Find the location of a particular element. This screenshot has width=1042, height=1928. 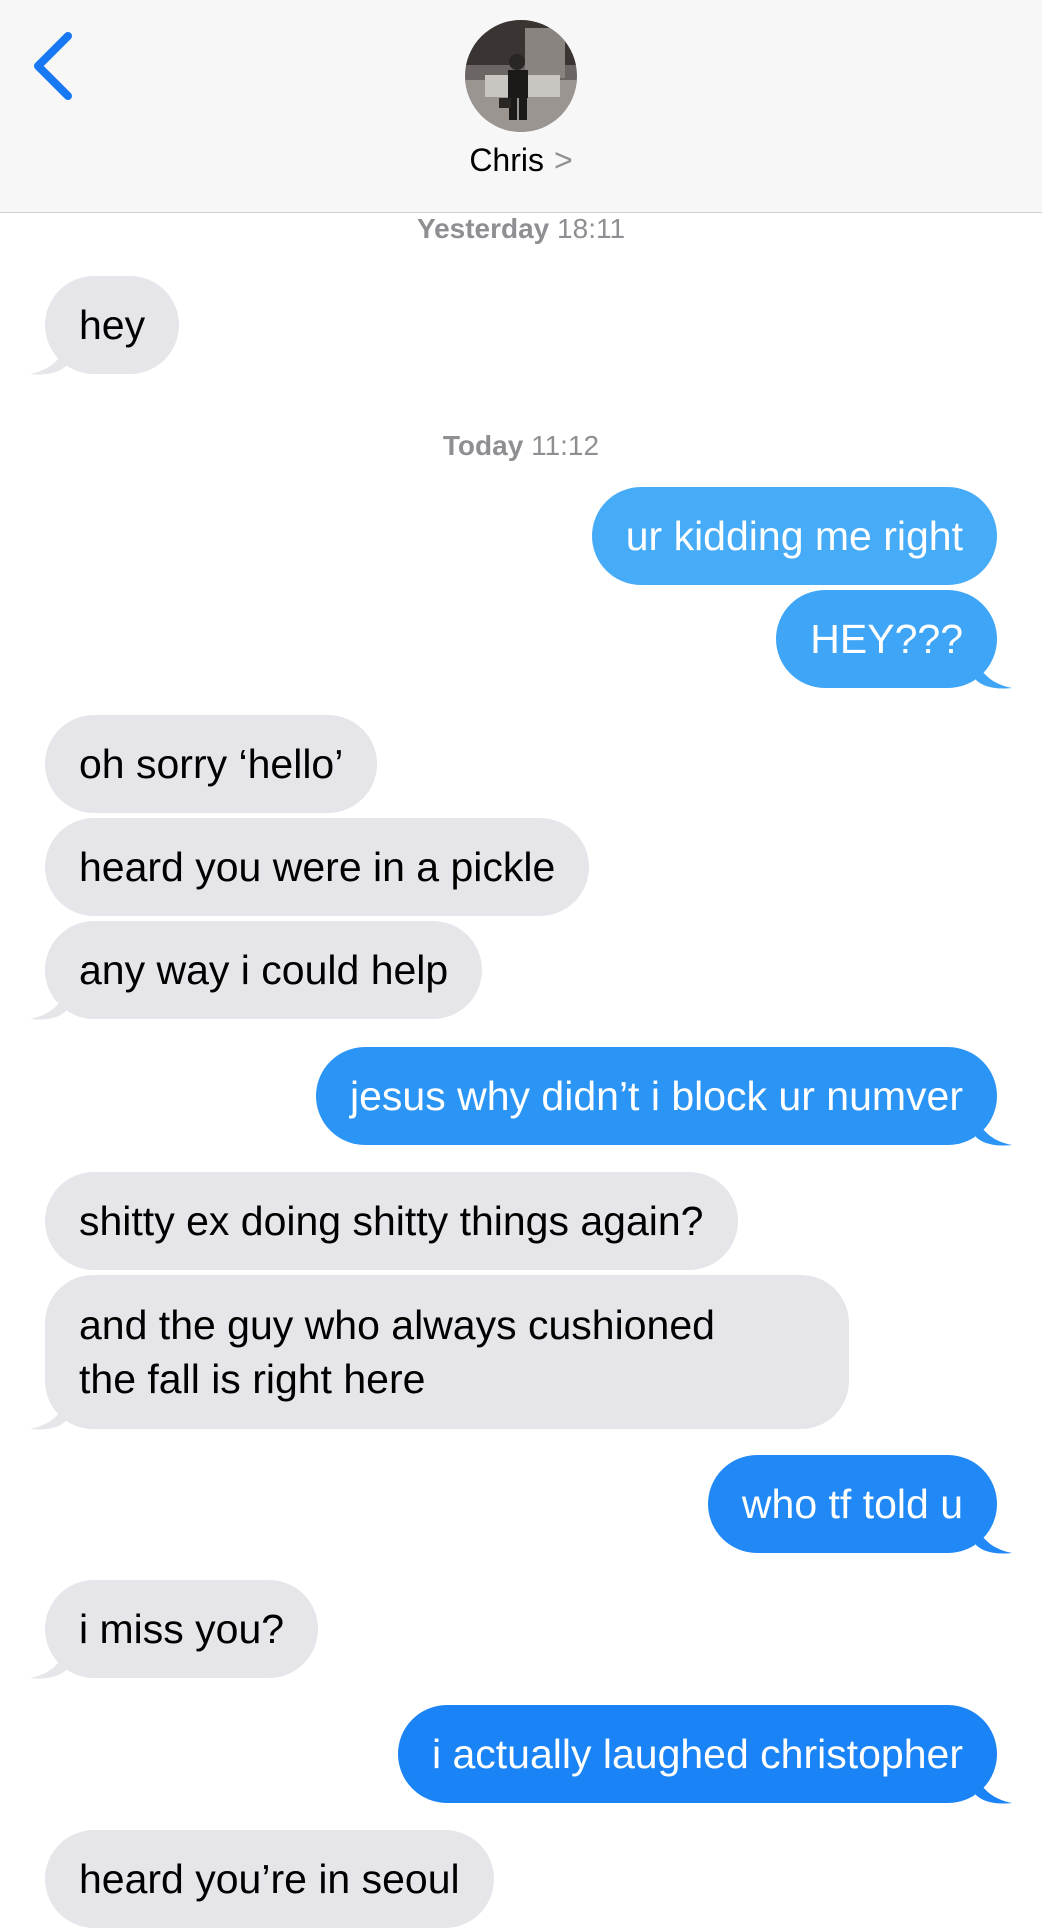

message-text: oh sorry ‘hello’ is located at coordinates (211, 764).